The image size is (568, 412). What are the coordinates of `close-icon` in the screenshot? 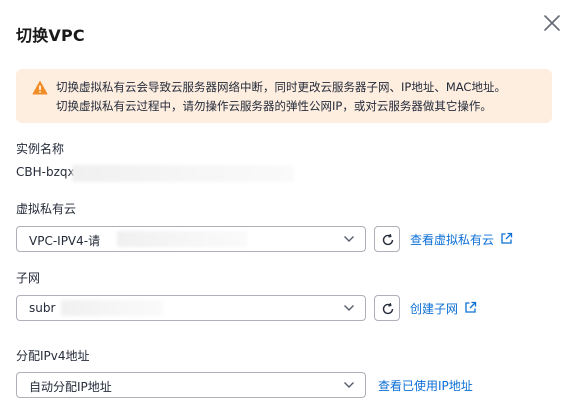 It's located at (552, 23).